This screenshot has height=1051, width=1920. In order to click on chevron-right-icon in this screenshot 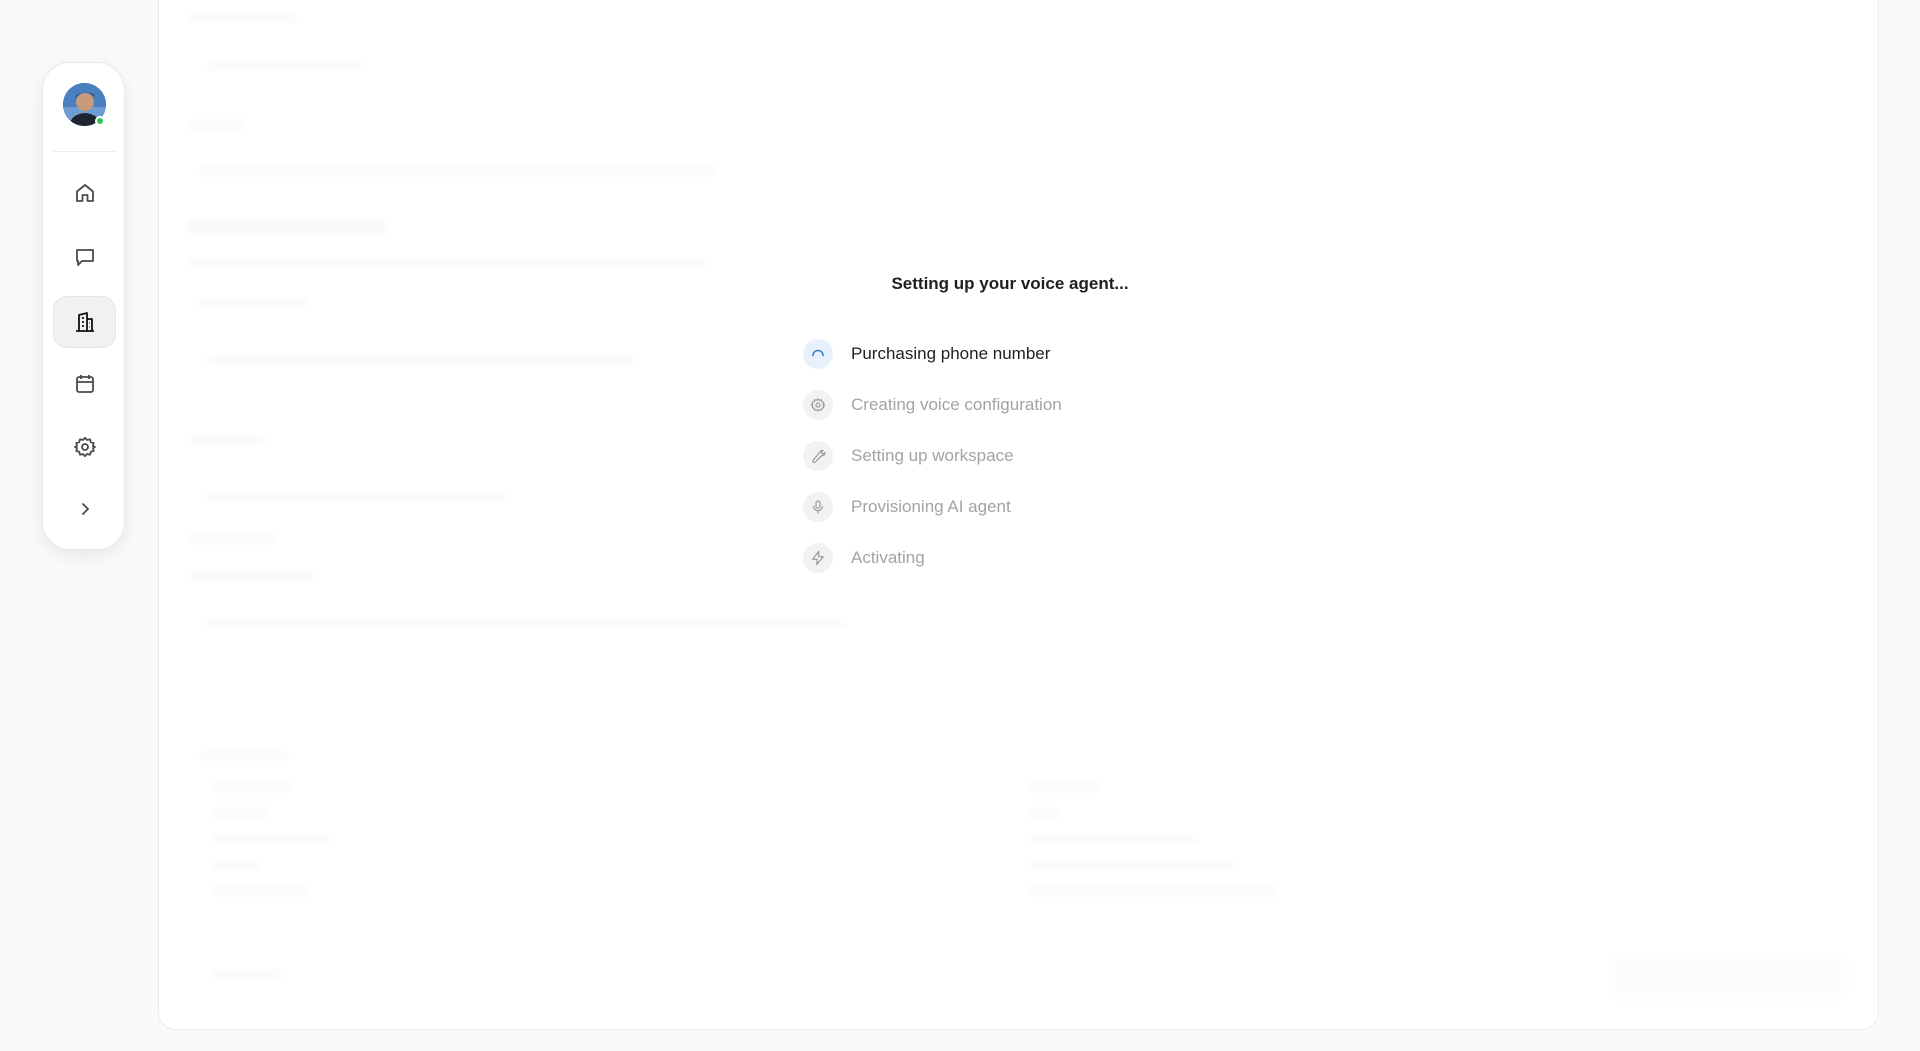, I will do `click(85, 509)`.